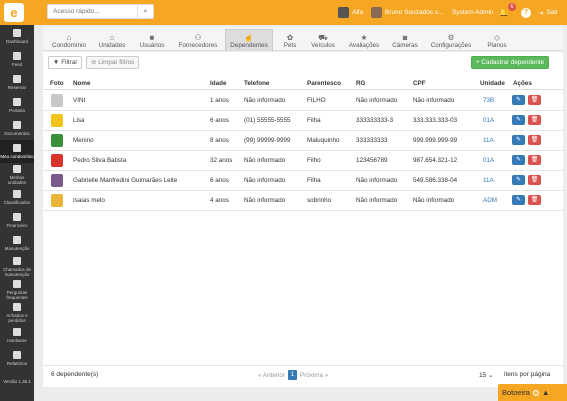 The height and width of the screenshot is (401, 567). I want to click on sidebar-item-5: Meu condomínio, so click(17, 151).